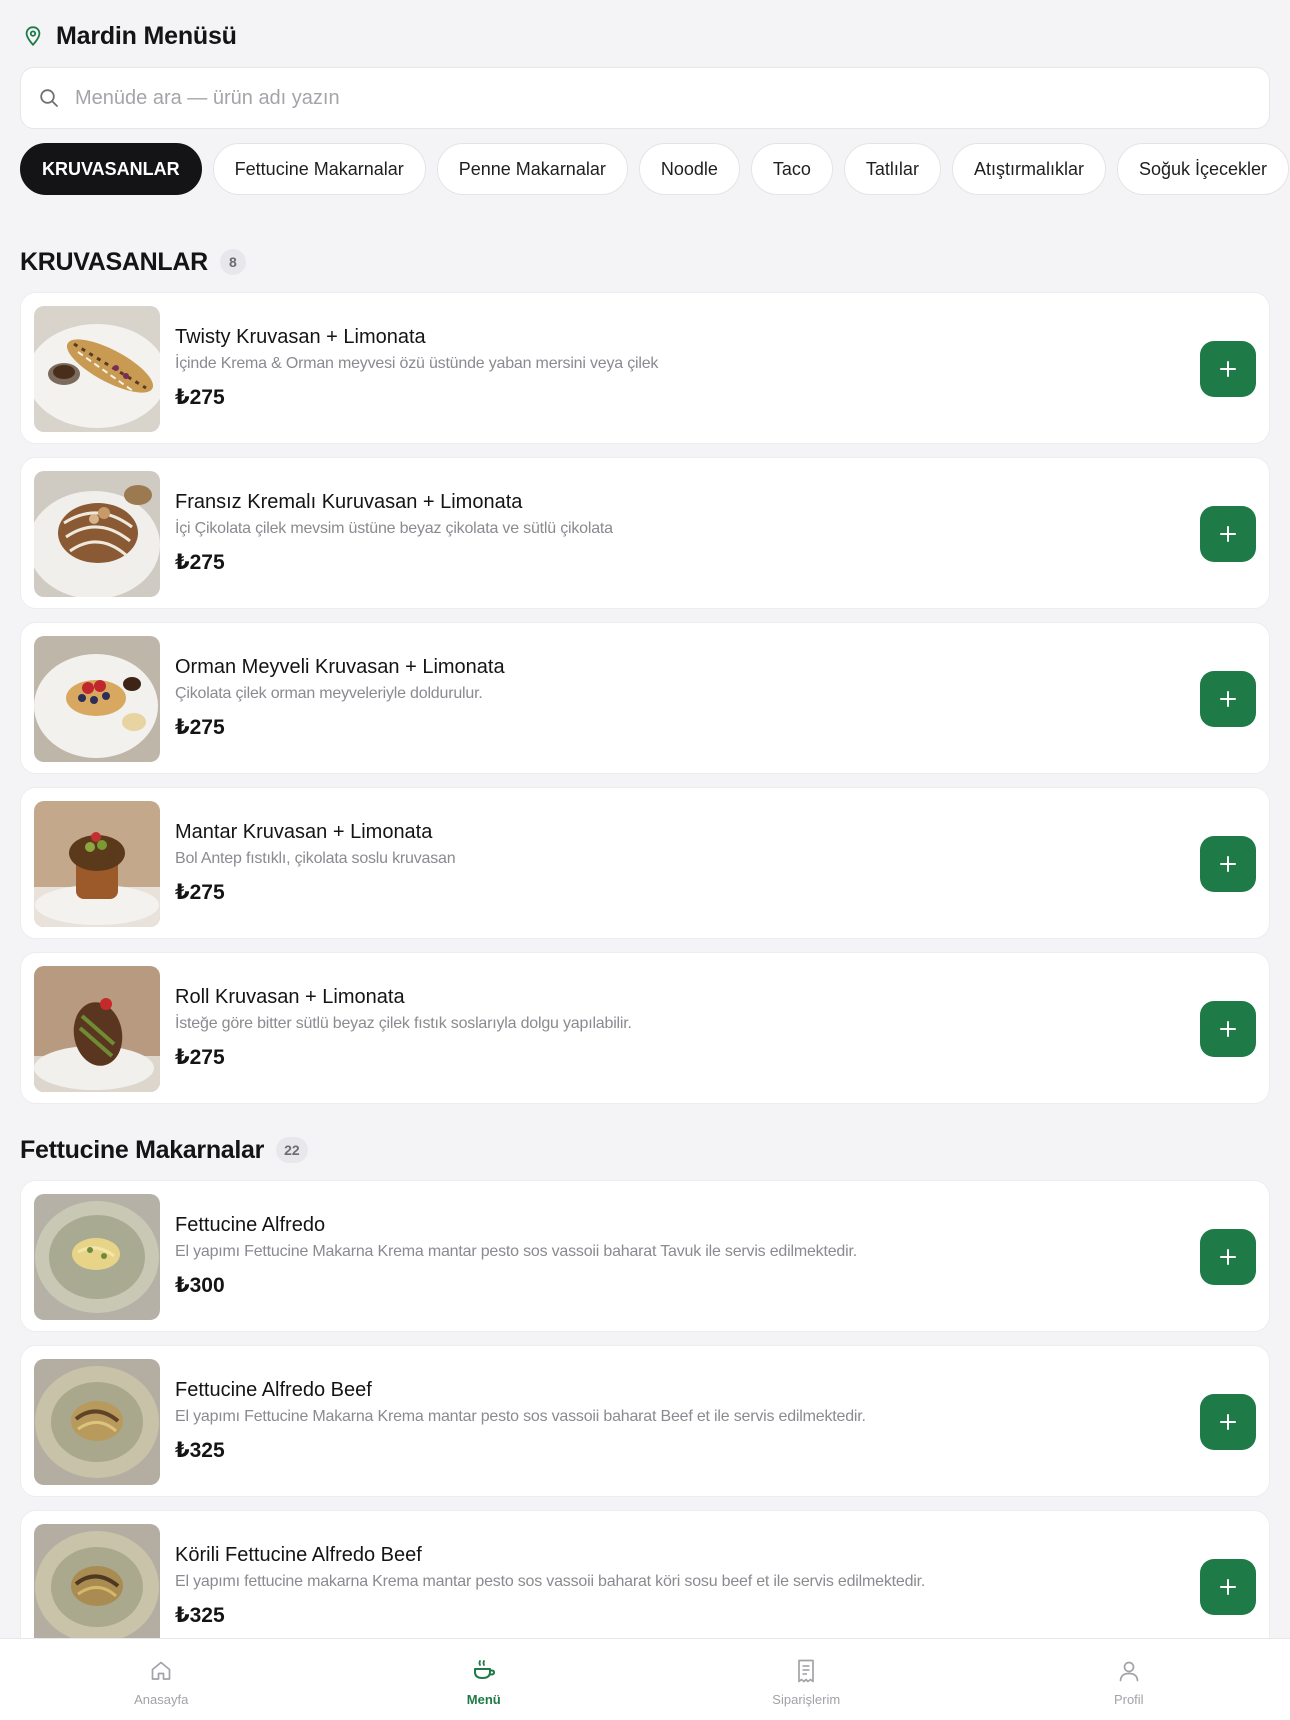 This screenshot has width=1290, height=1720. What do you see at coordinates (483, 1699) in the screenshot?
I see `nav-label: Menü` at bounding box center [483, 1699].